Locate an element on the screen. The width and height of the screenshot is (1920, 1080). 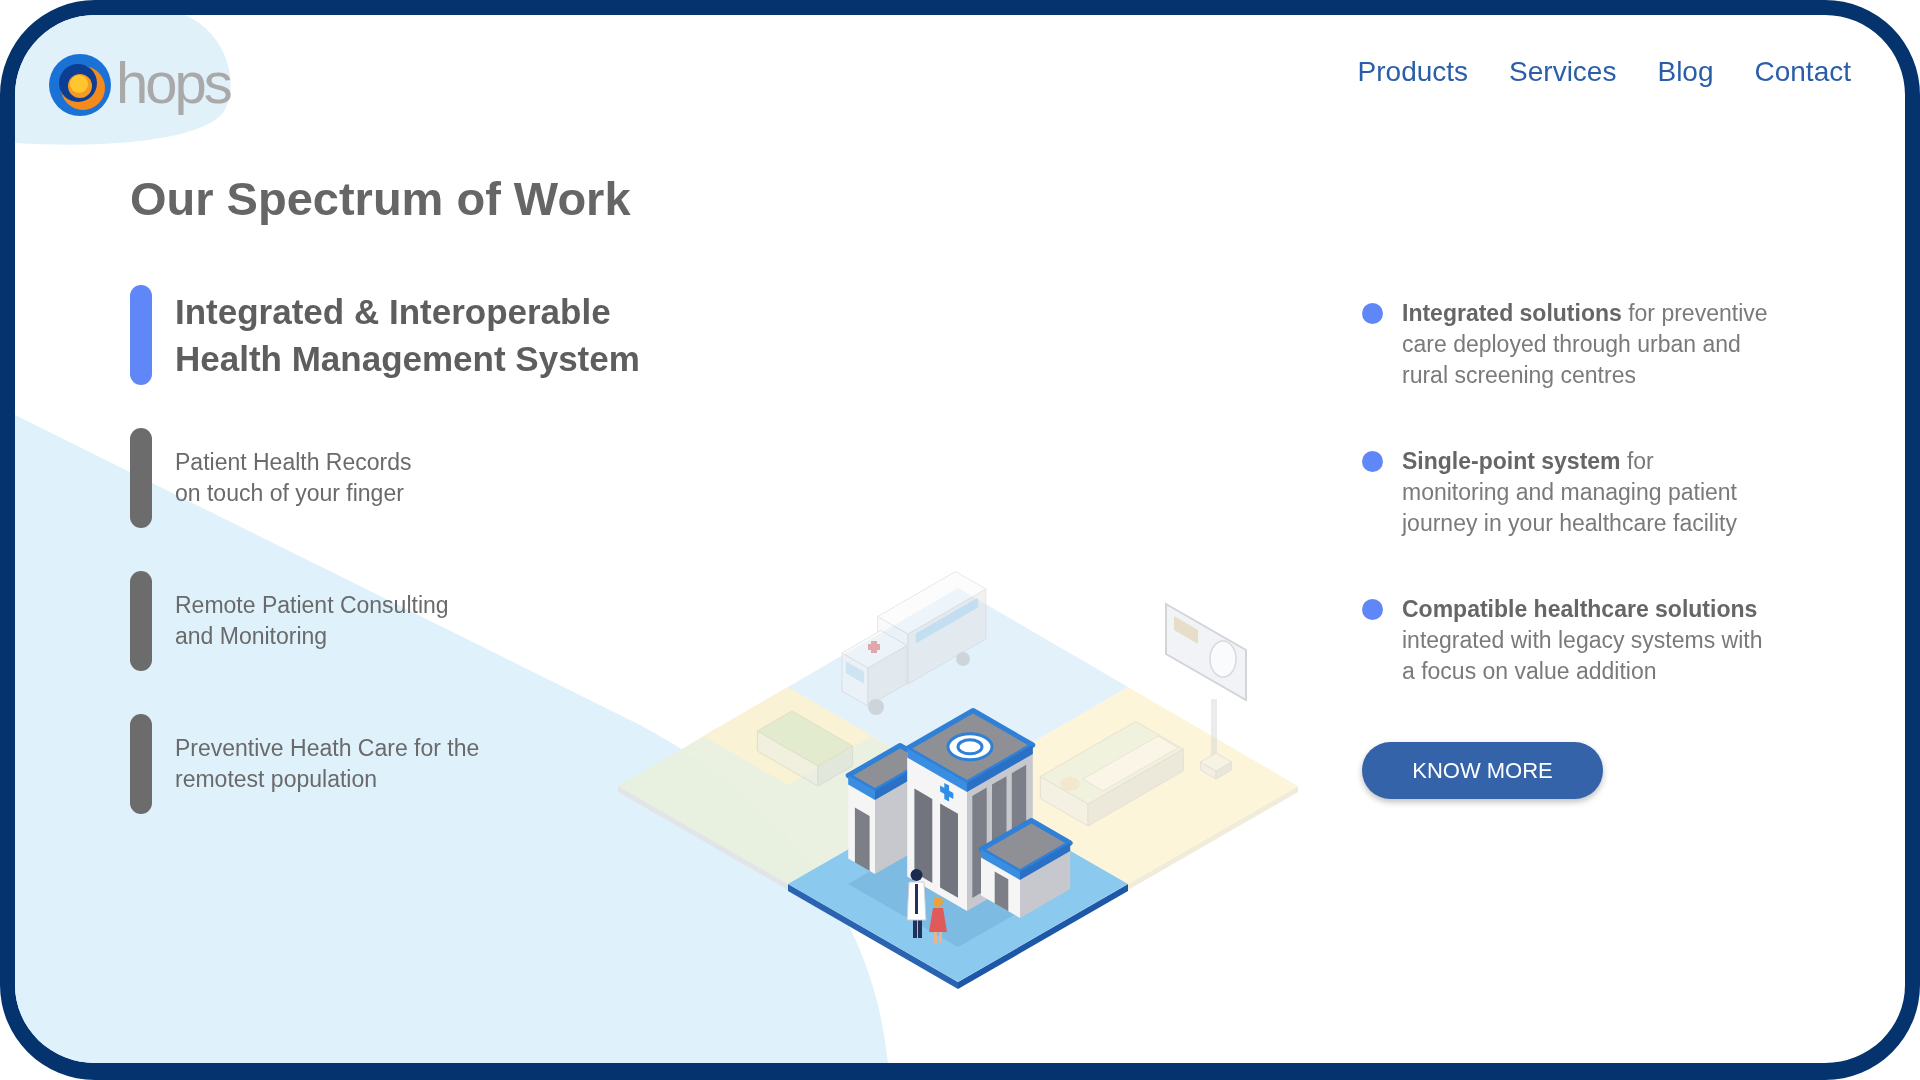
work-area-item: Preventive Heath Care for the remotest population is located at coordinates (327, 764).